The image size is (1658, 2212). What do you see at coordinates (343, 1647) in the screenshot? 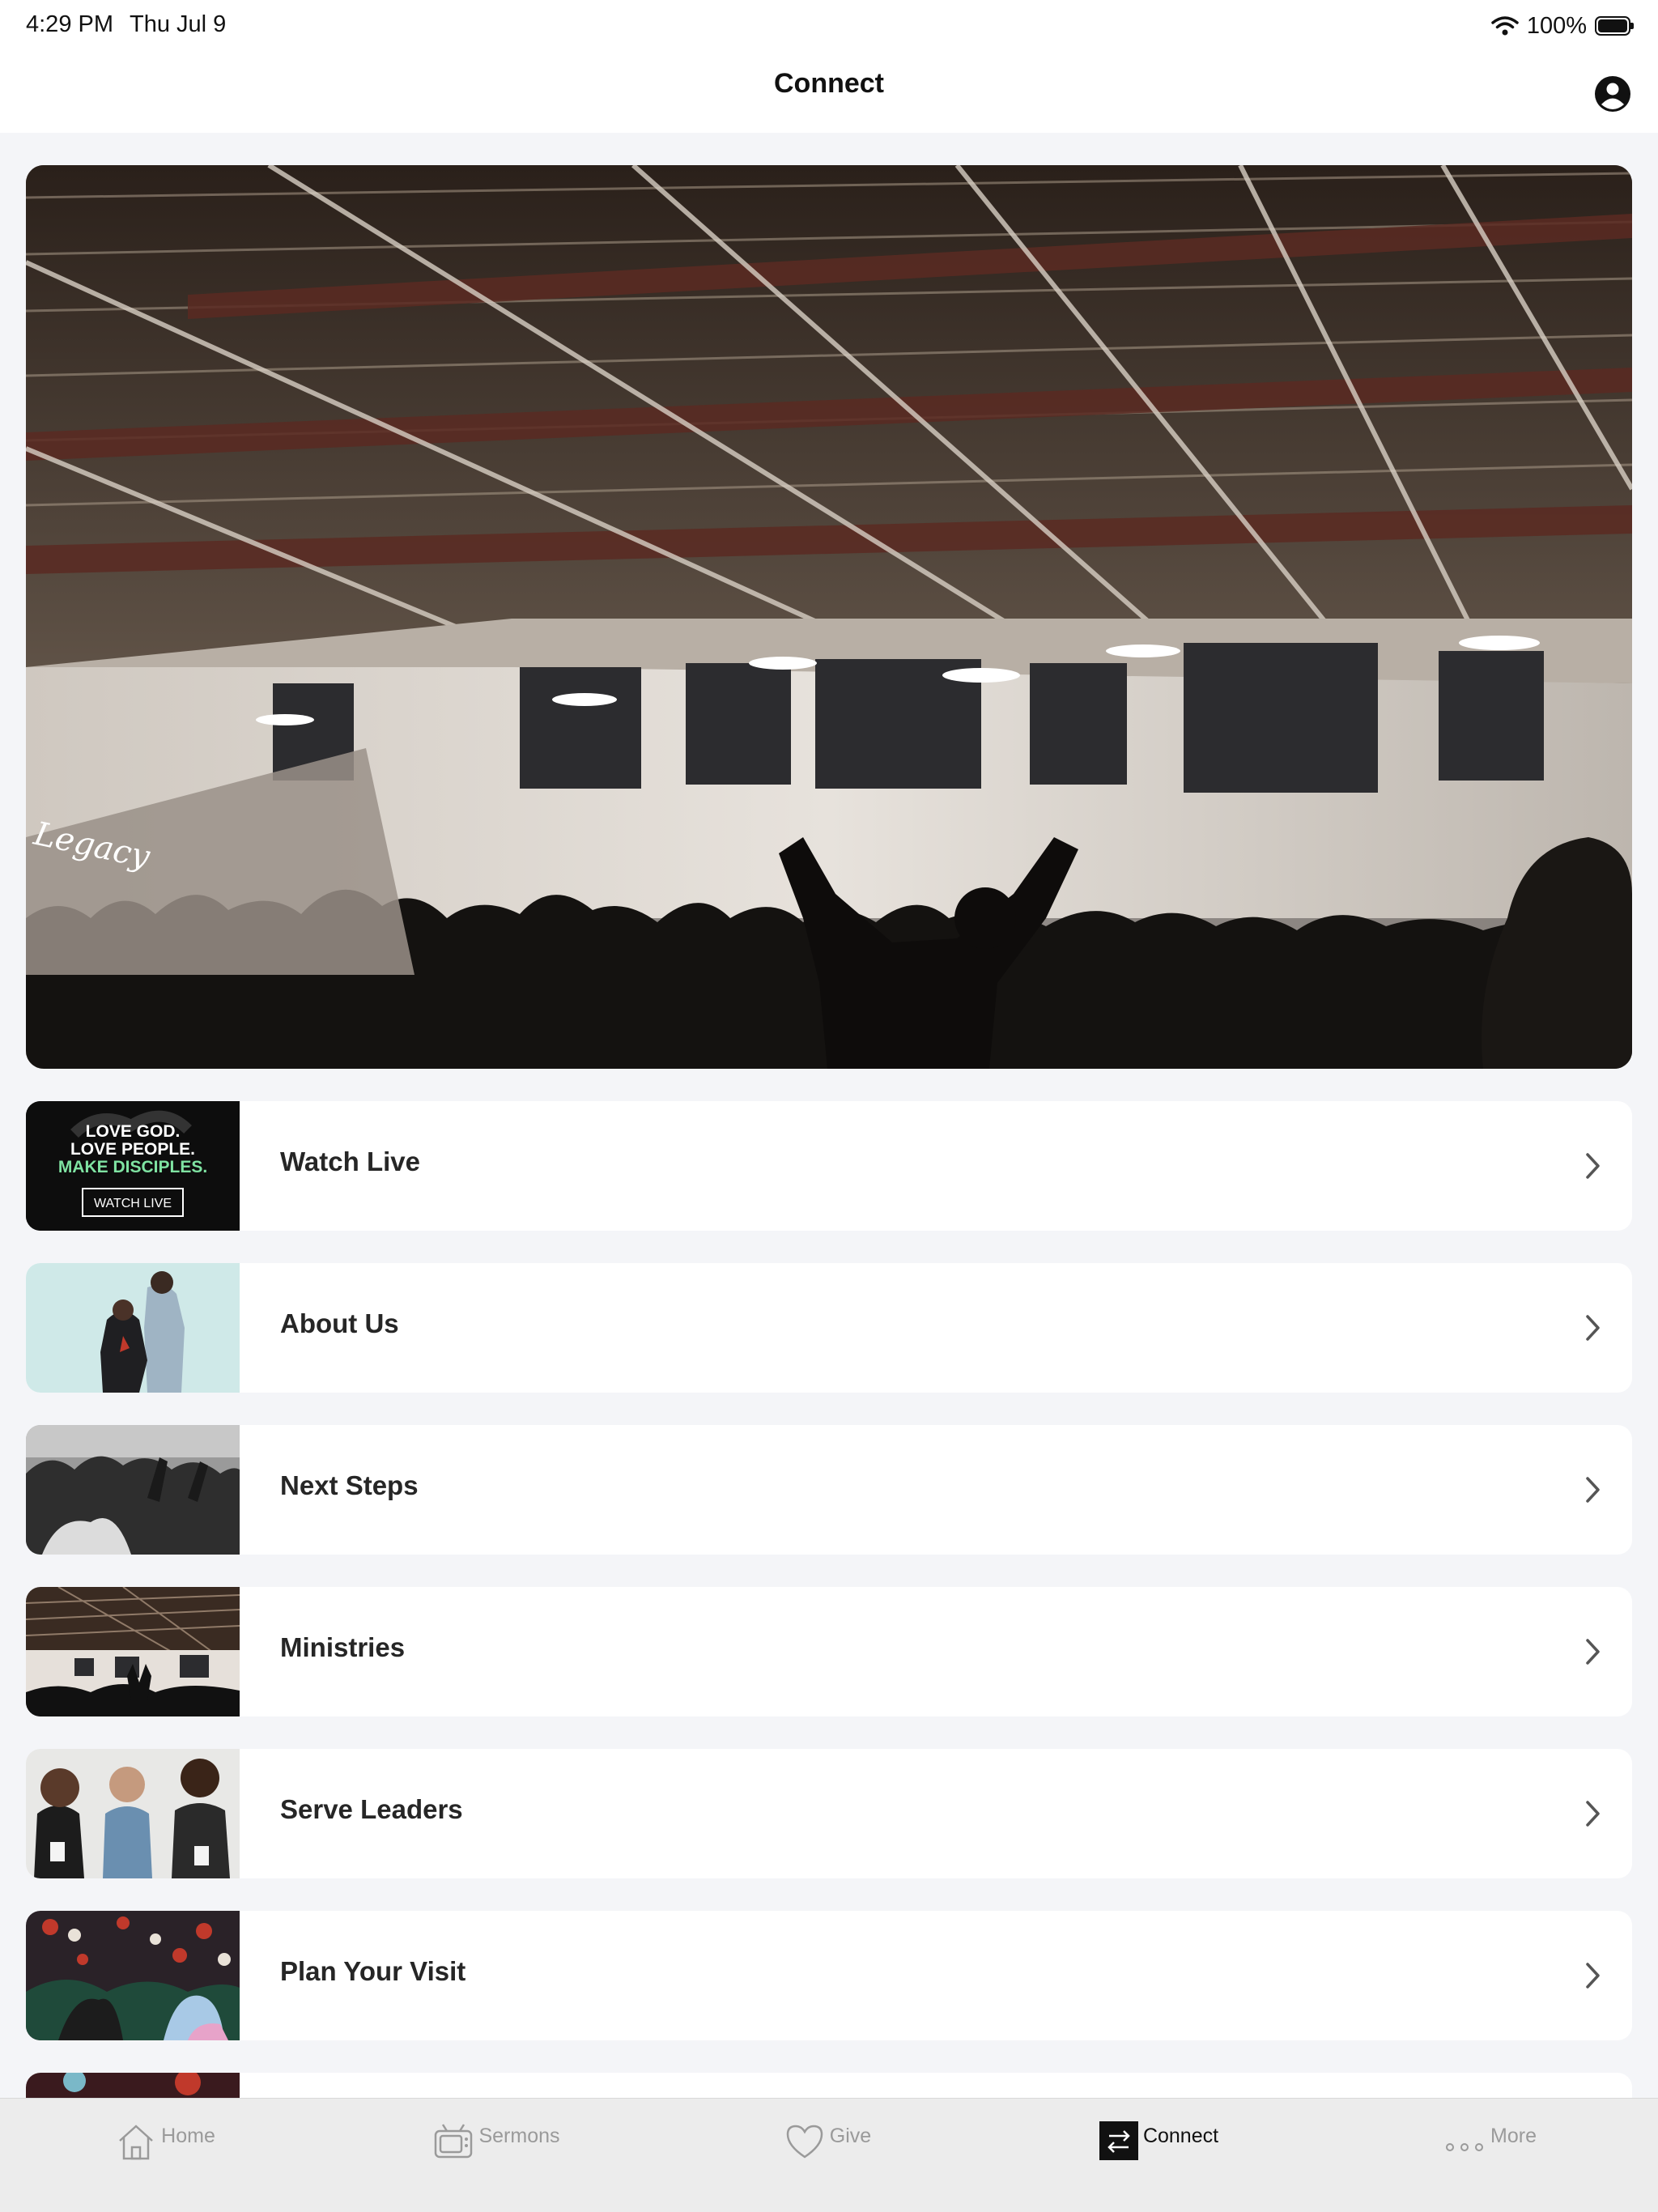
I see `list-item-label: Ministries` at bounding box center [343, 1647].